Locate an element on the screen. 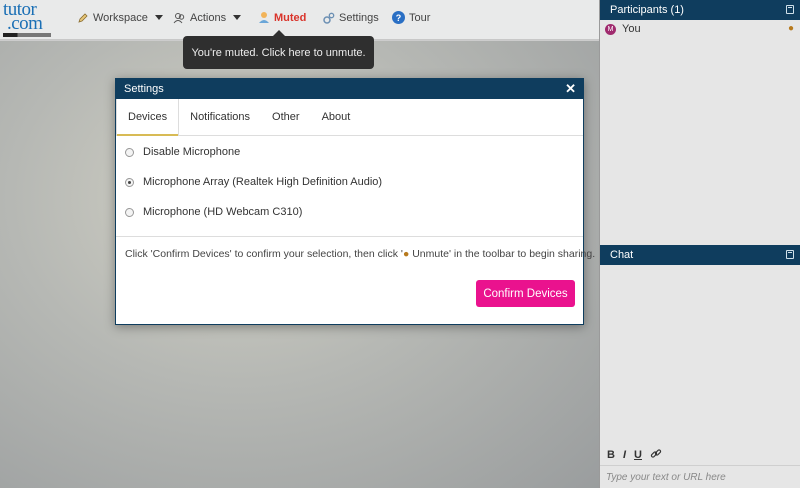  tab-devices: Devices is located at coordinates (148, 117).